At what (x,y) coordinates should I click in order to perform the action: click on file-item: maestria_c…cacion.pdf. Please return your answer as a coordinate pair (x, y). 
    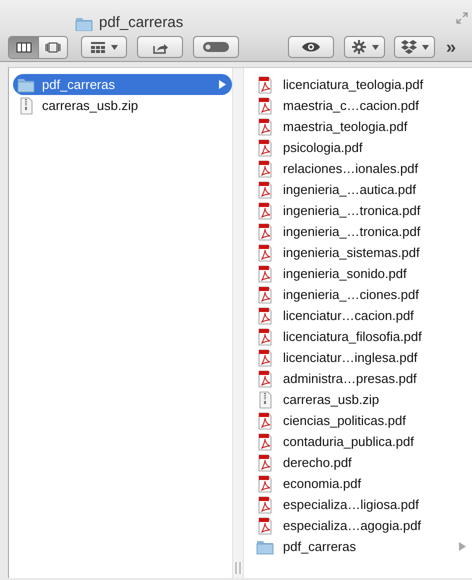
    Looking at the image, I should click on (362, 105).